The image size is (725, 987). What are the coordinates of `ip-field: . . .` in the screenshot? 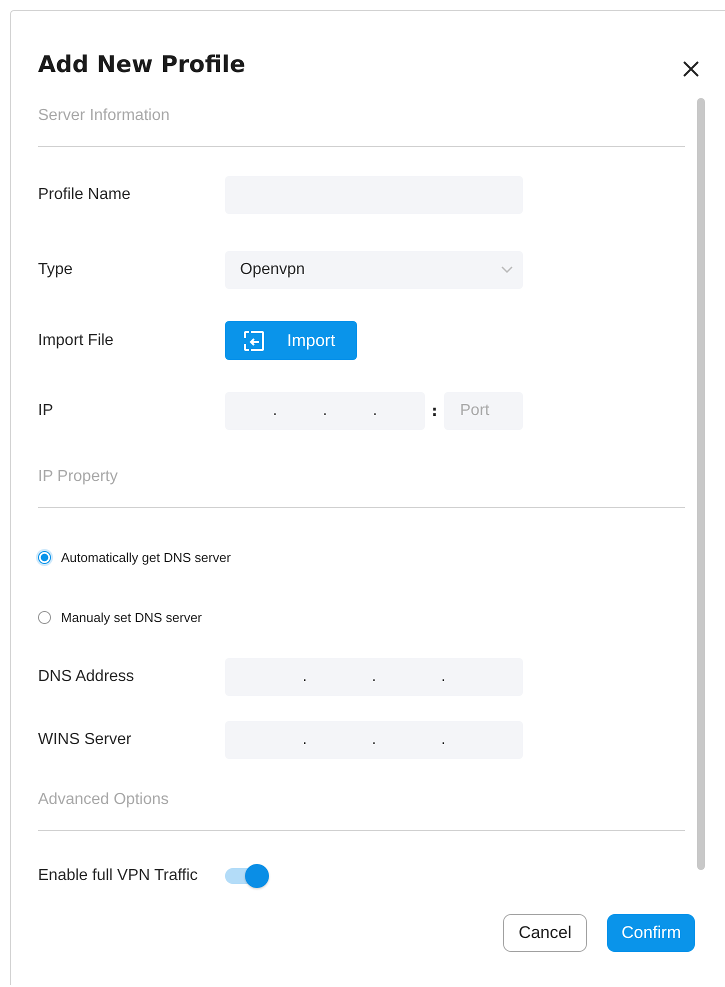 It's located at (325, 411).